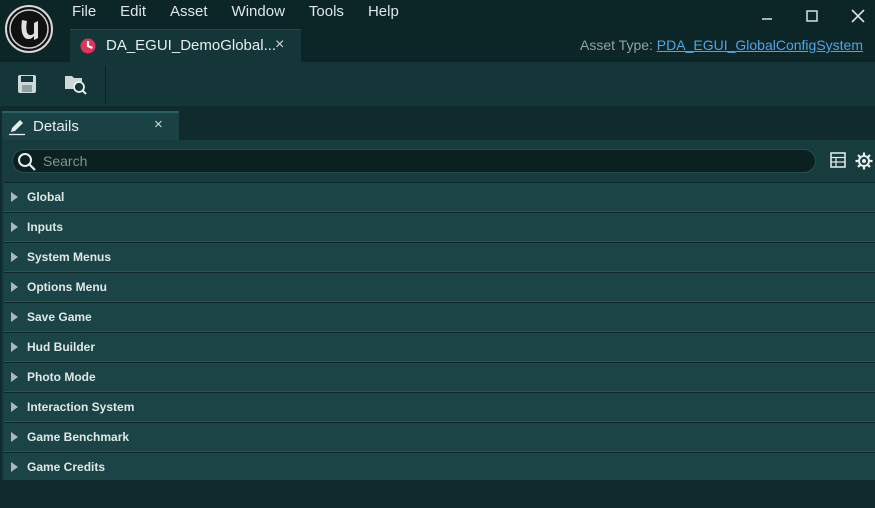 Image resolution: width=875 pixels, height=508 pixels. What do you see at coordinates (61, 347) in the screenshot?
I see `category-label: Hud Builder` at bounding box center [61, 347].